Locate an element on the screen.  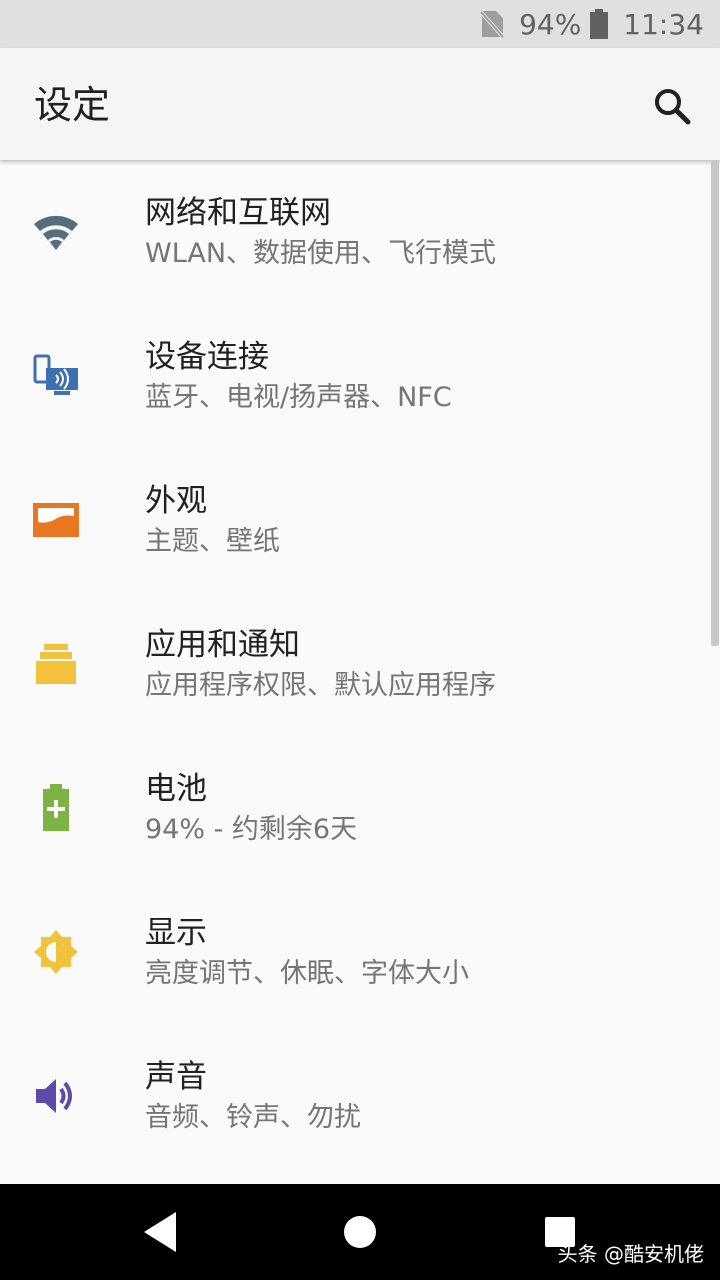
status-bar: 94% 11:34 is located at coordinates (360, 24).